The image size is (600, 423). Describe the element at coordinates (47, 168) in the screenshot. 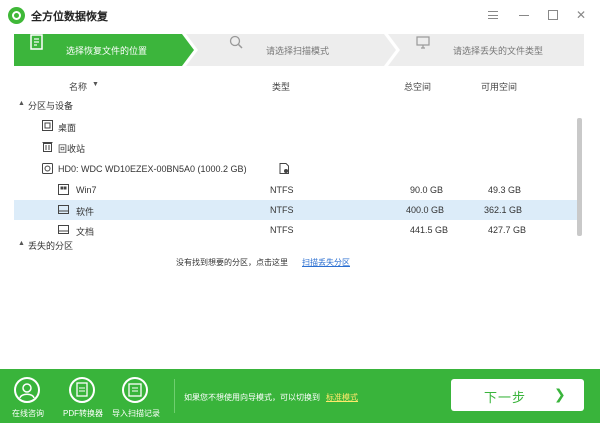

I see `hard-disk-icon` at that location.